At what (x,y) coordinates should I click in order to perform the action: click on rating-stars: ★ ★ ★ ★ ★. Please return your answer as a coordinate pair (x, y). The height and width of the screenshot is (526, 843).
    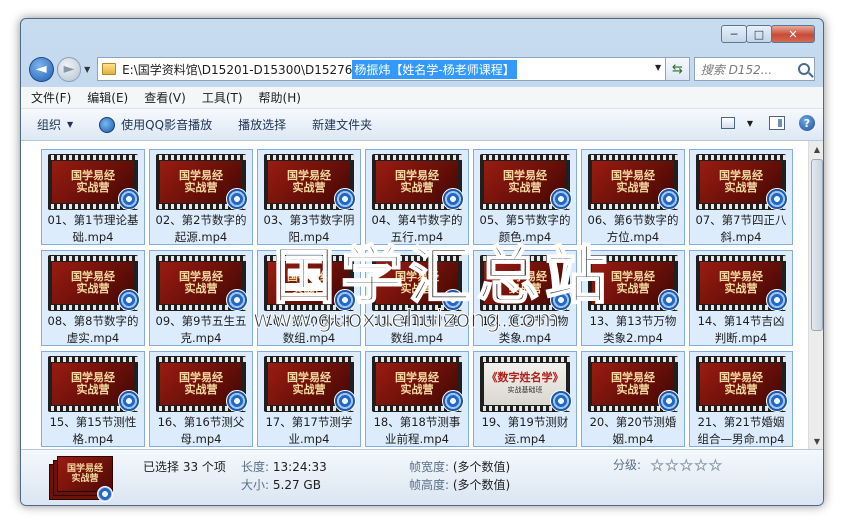
    Looking at the image, I should click on (687, 465).